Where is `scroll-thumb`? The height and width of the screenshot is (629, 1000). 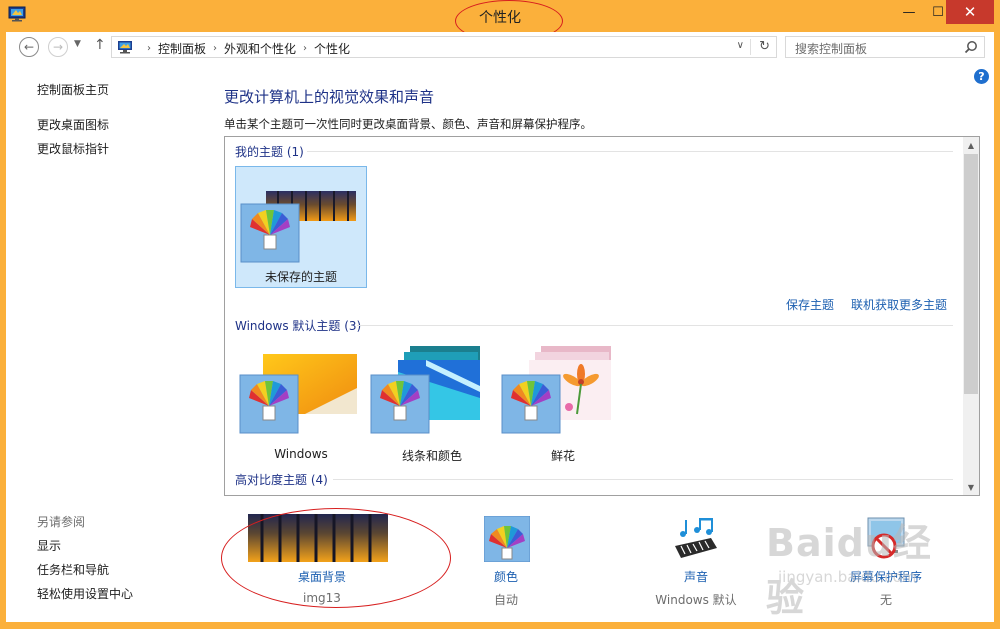
scroll-thumb is located at coordinates (971, 274).